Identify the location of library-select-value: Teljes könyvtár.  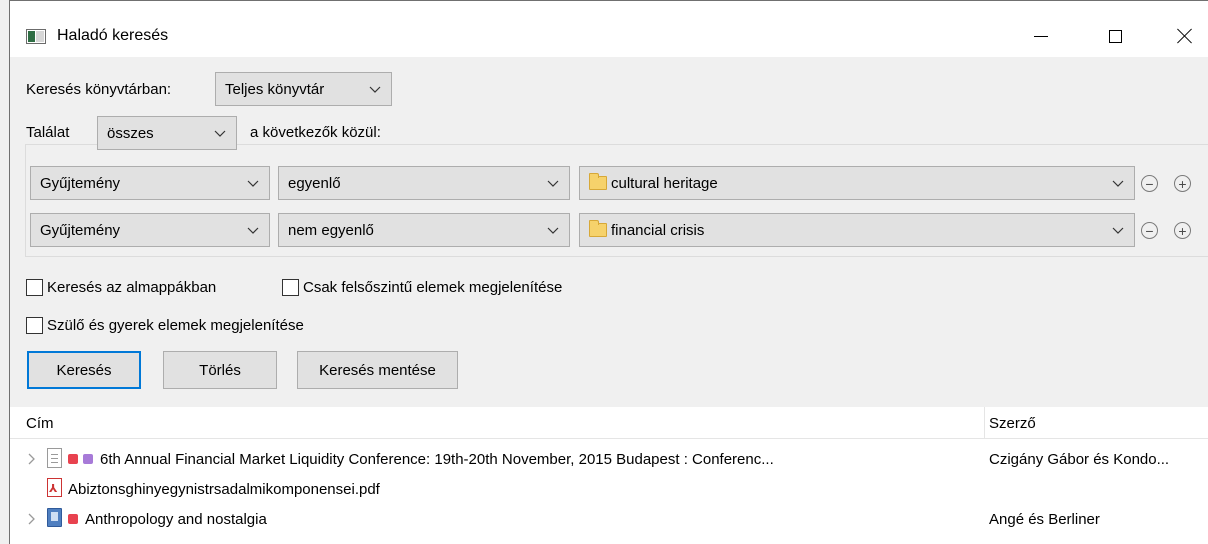
(275, 89).